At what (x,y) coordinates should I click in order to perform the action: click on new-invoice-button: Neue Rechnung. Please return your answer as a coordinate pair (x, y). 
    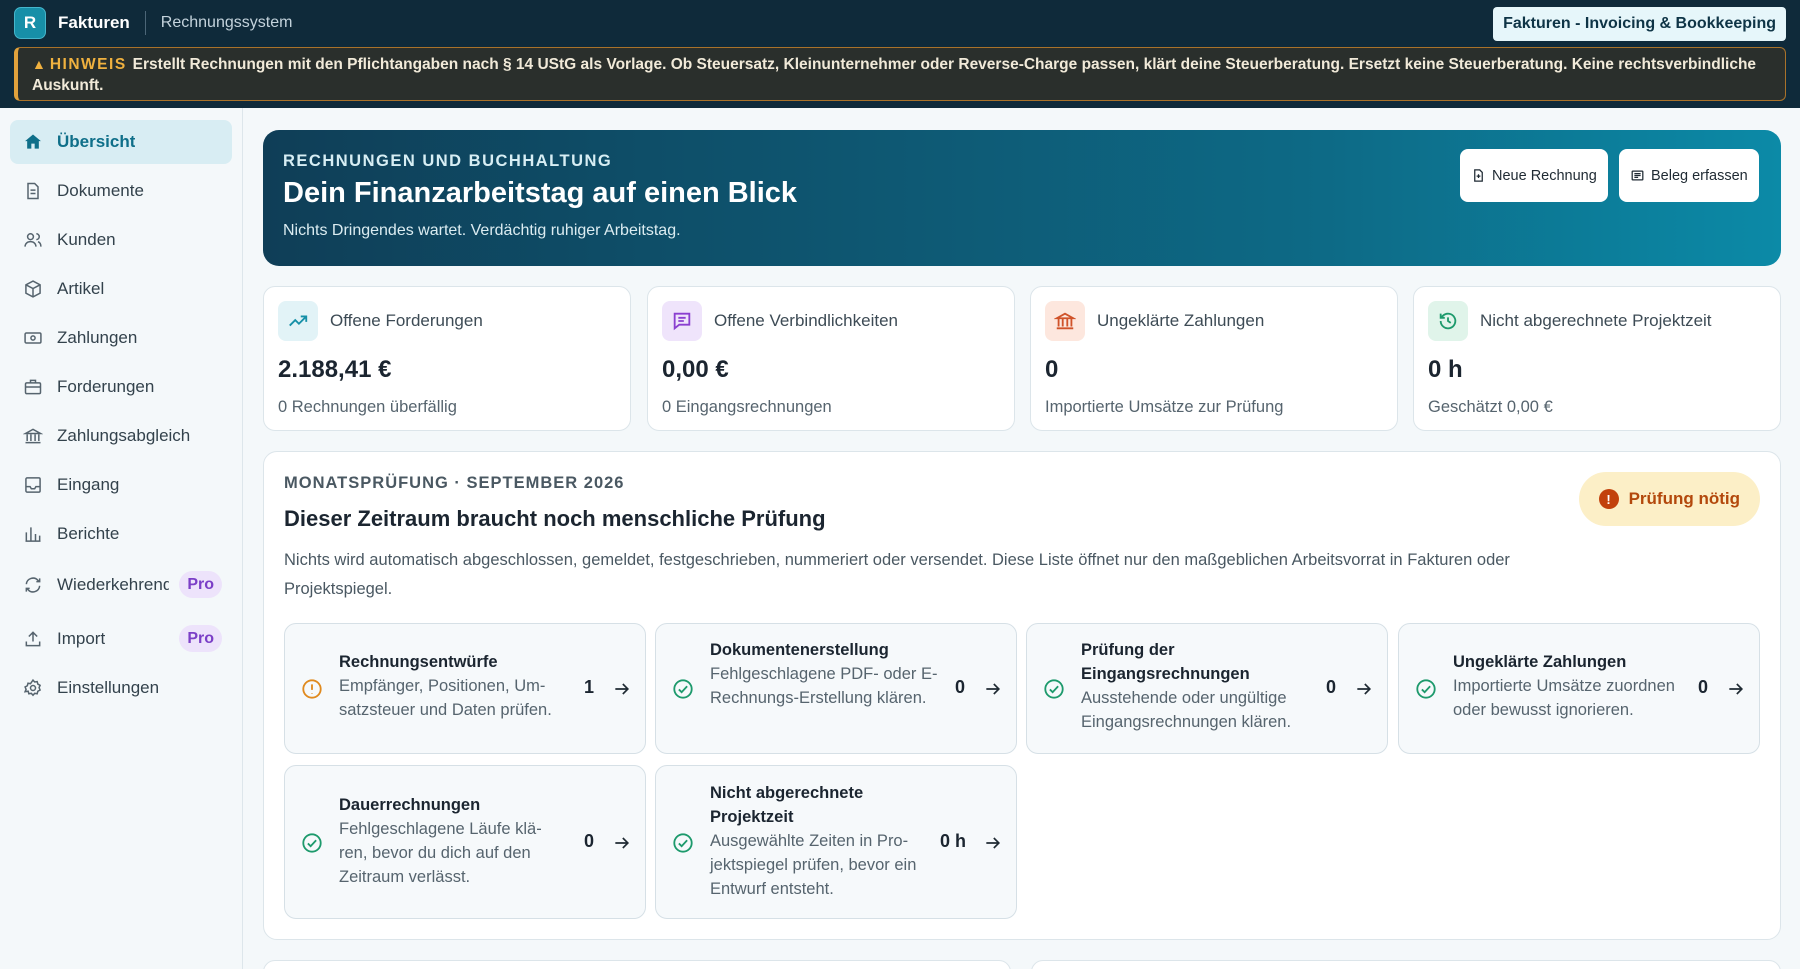
    Looking at the image, I should click on (1534, 175).